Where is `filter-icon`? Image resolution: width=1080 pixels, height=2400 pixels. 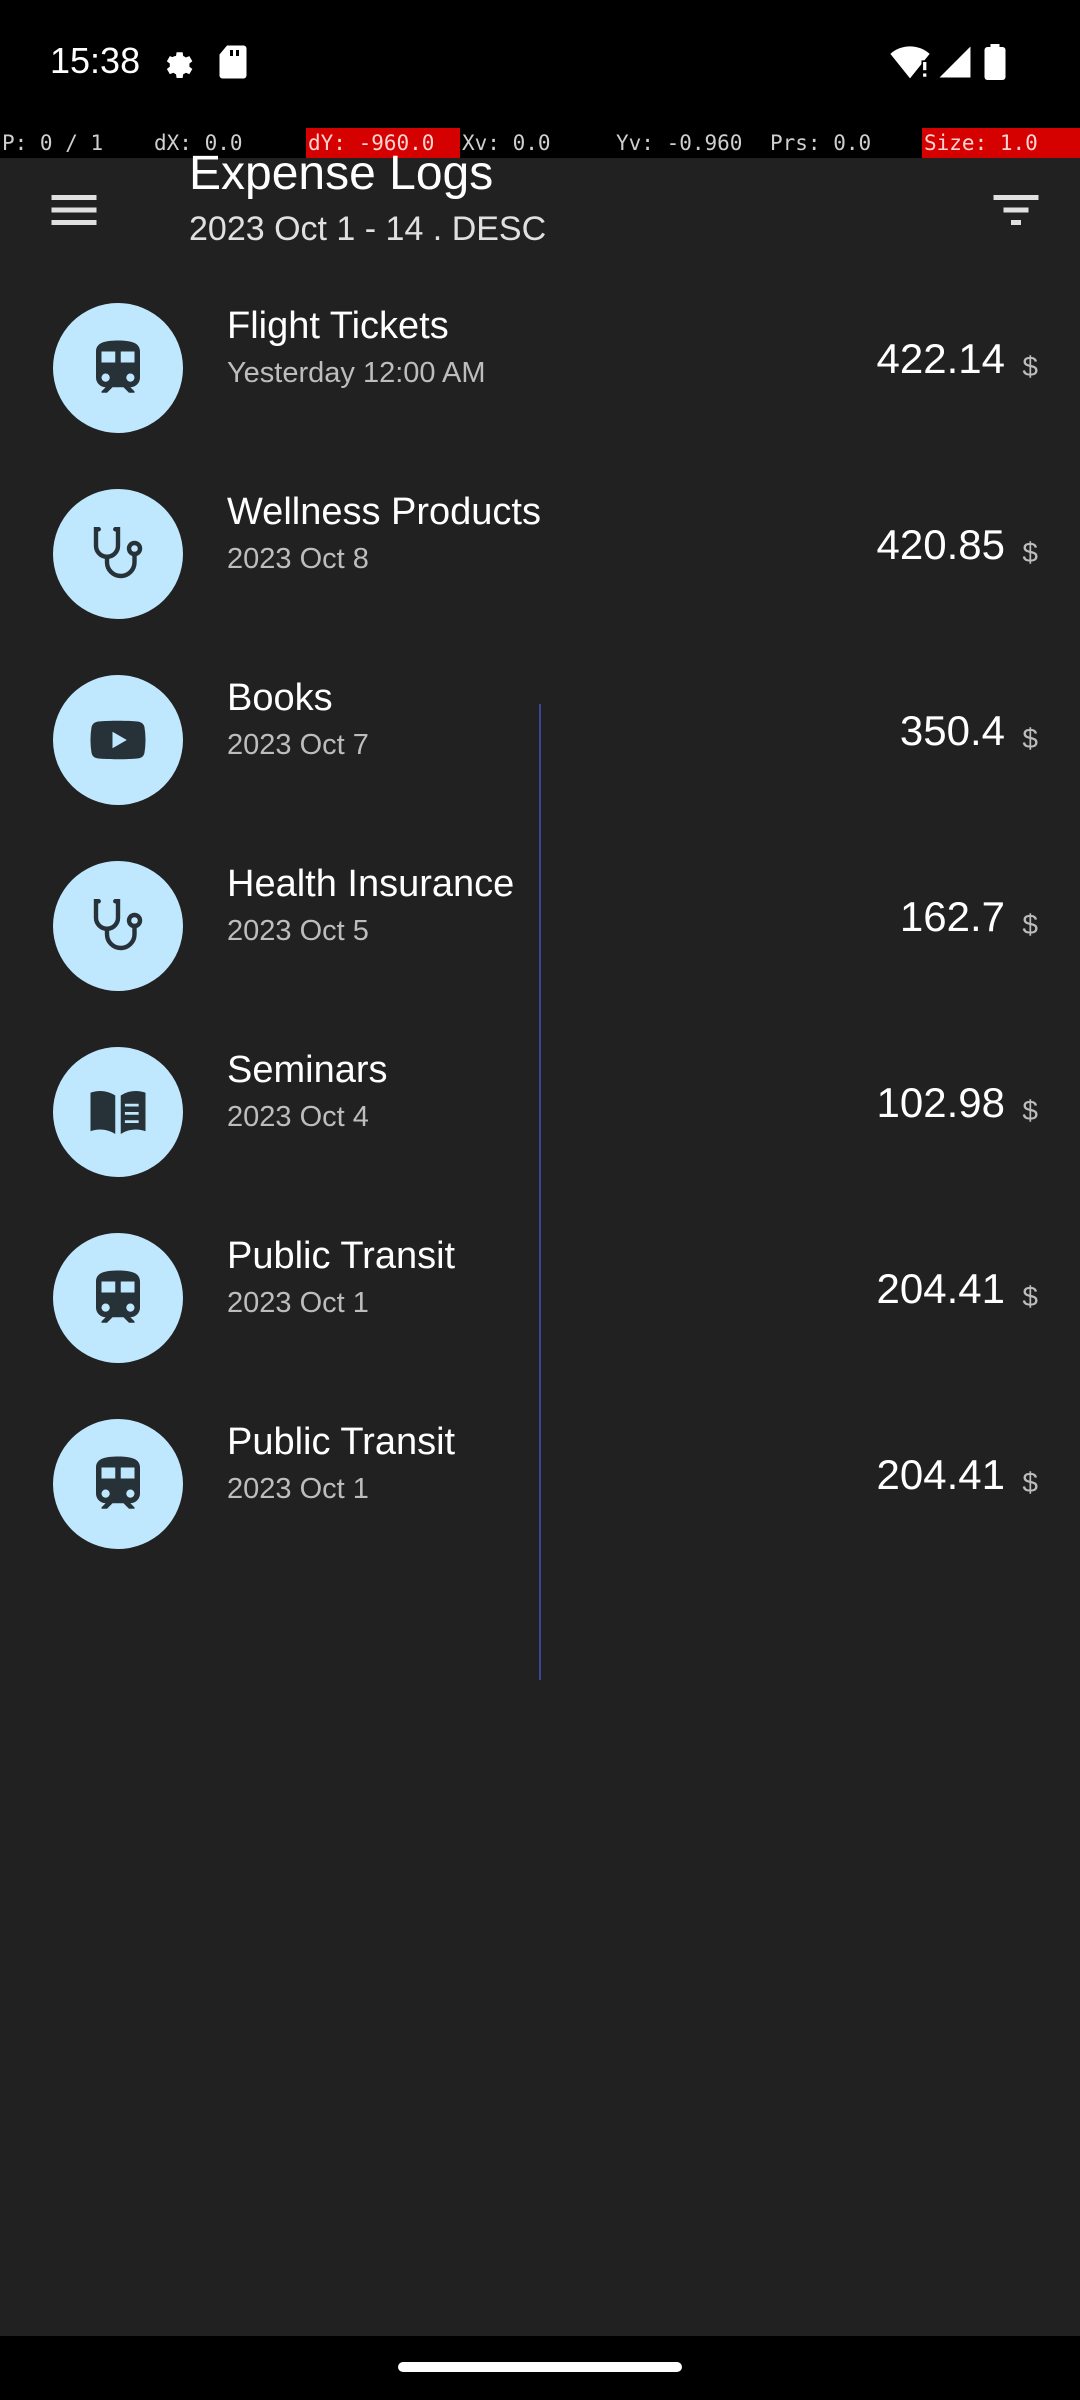
filter-icon is located at coordinates (1016, 210).